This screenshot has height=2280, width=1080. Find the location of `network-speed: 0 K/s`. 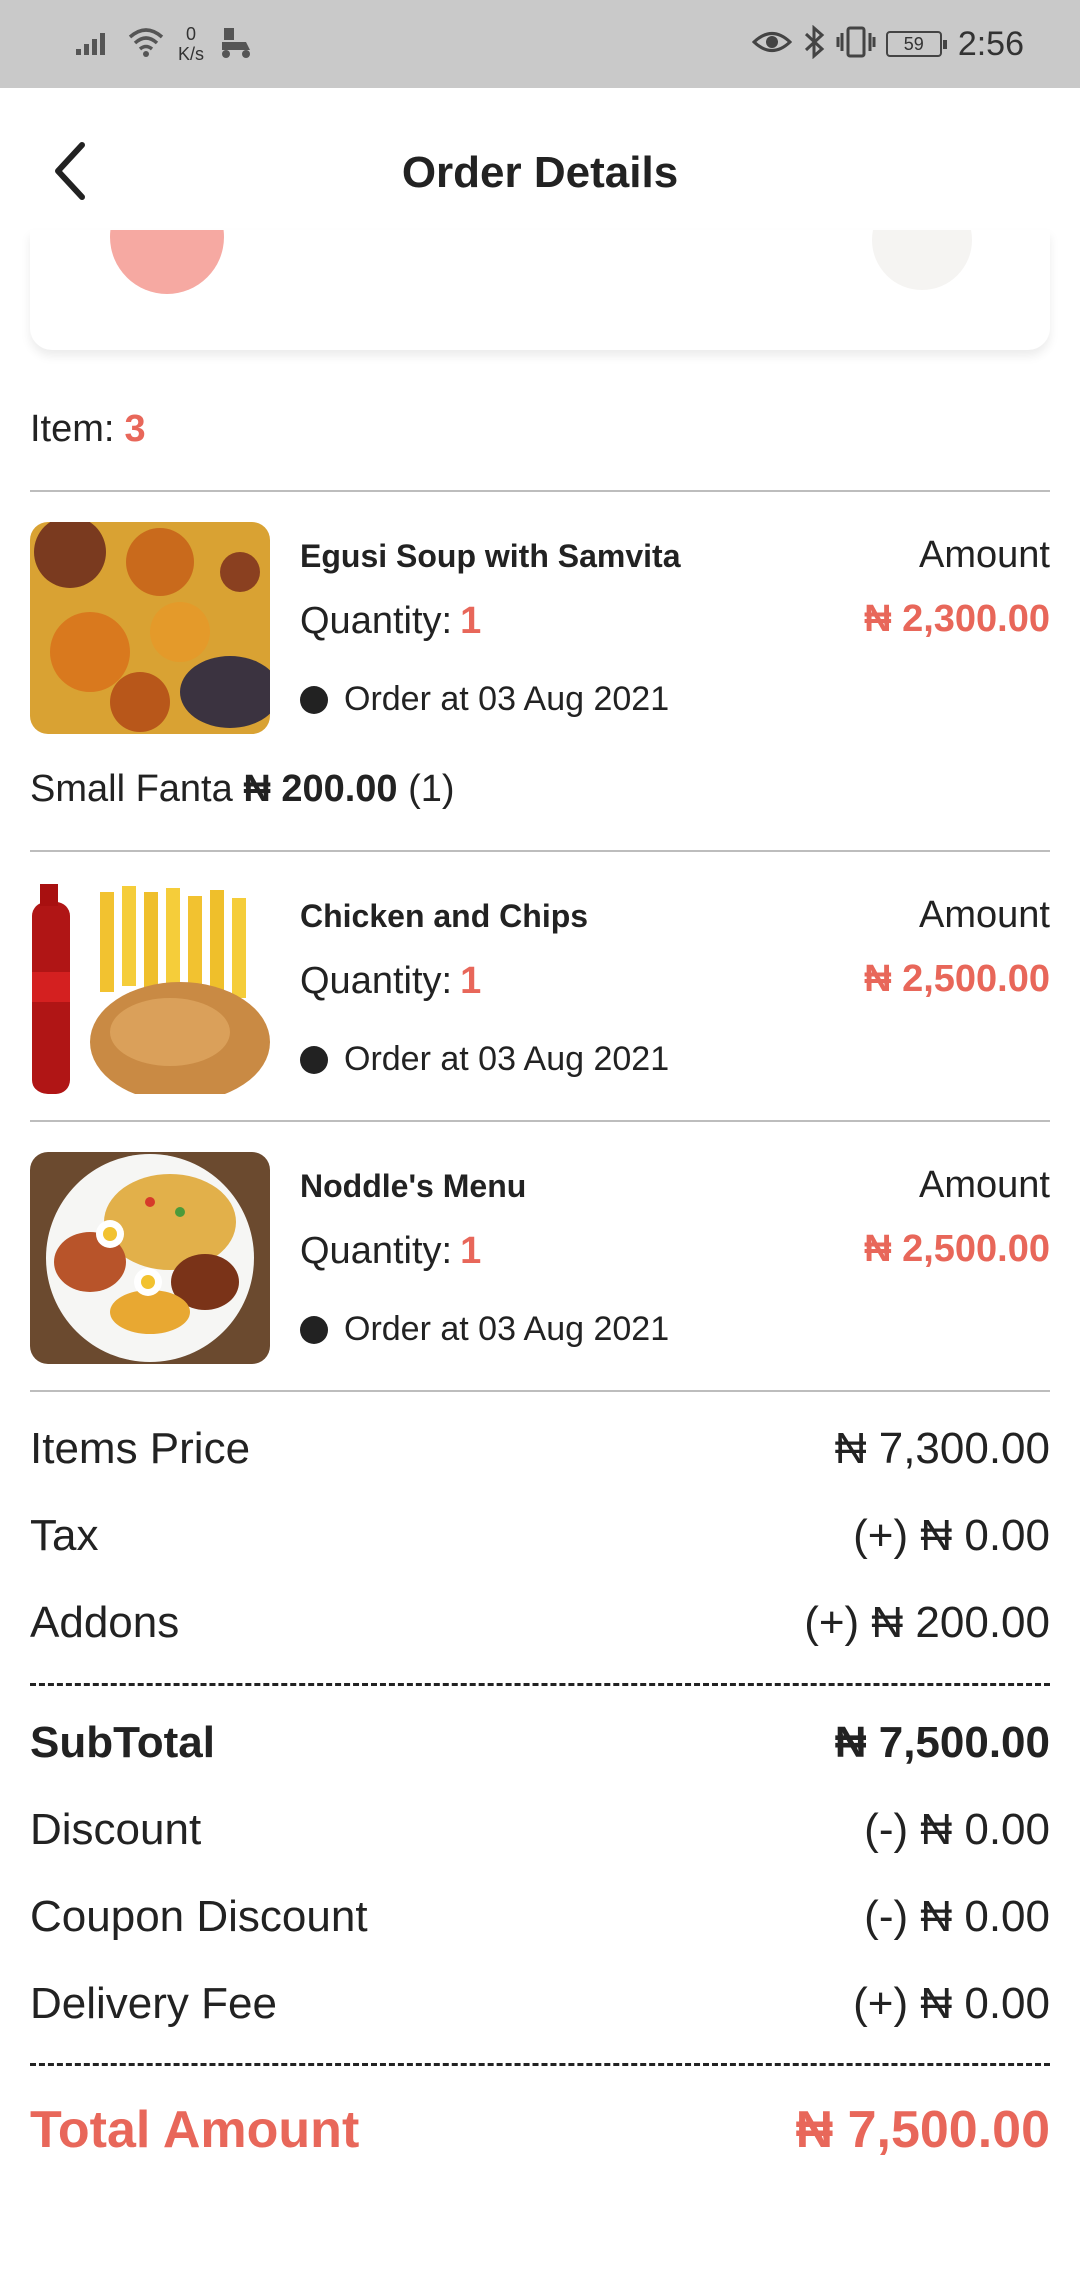

network-speed: 0 K/s is located at coordinates (191, 44).